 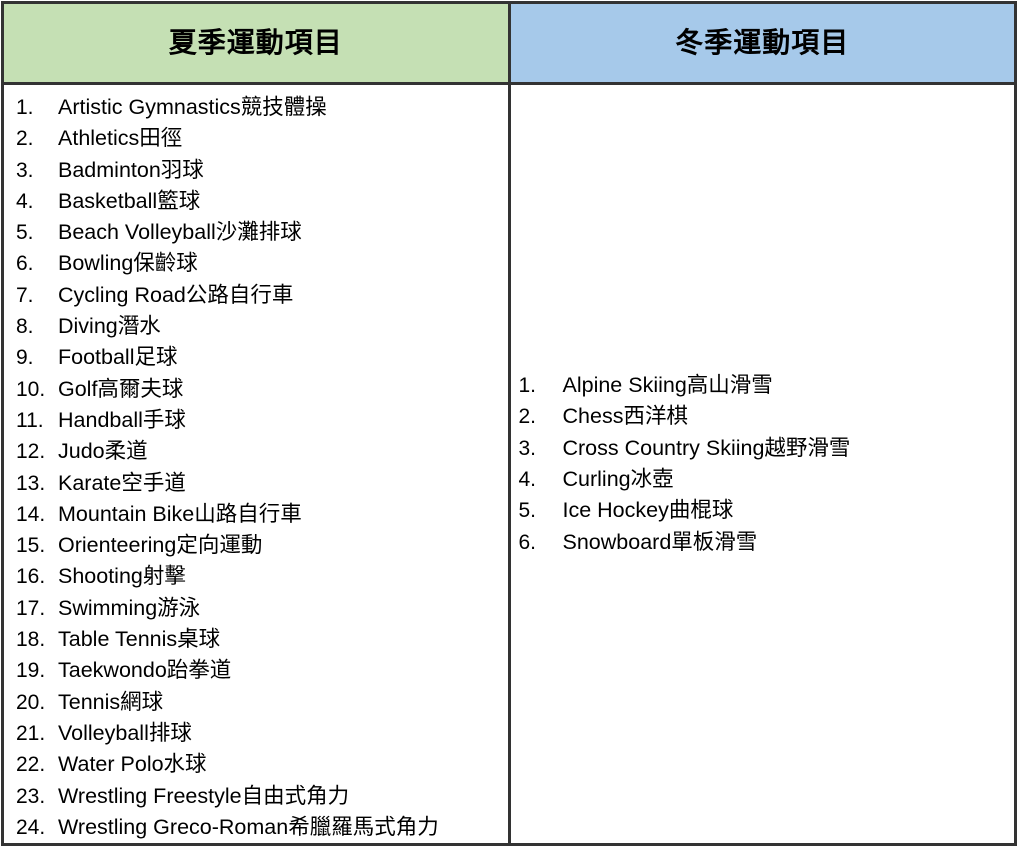 What do you see at coordinates (256, 764) in the screenshot?
I see `list-item: 22. Water Polo水球` at bounding box center [256, 764].